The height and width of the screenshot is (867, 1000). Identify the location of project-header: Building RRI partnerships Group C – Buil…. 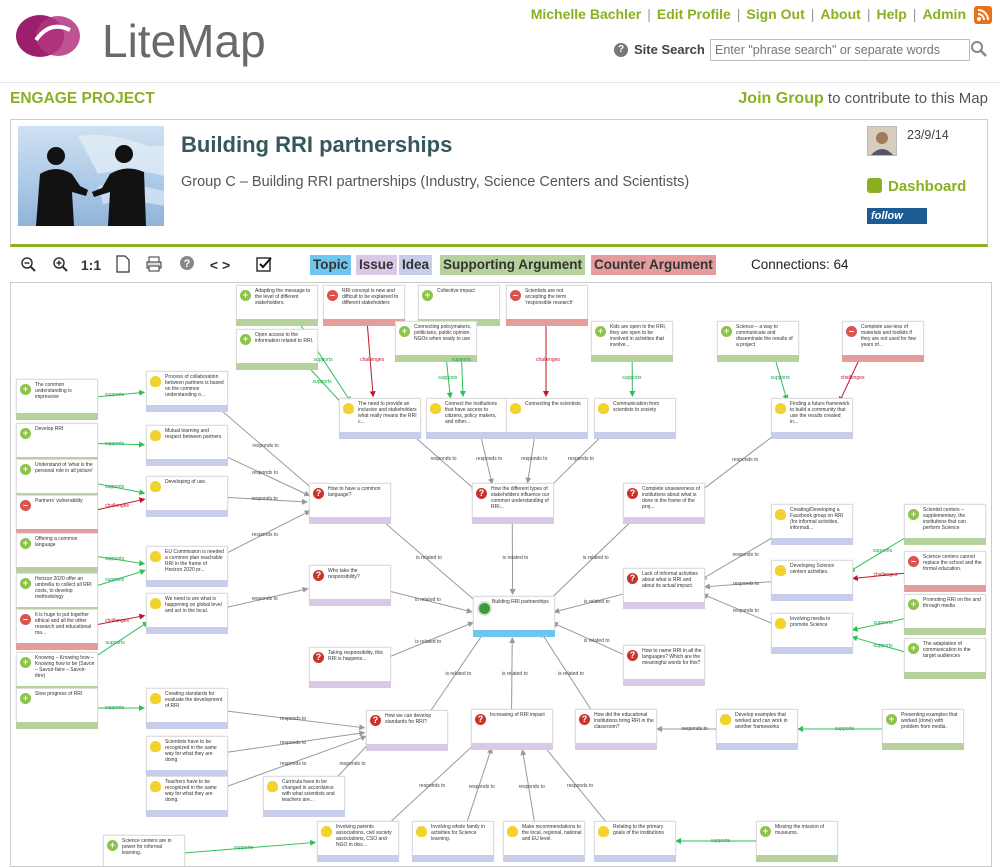
(499, 183).